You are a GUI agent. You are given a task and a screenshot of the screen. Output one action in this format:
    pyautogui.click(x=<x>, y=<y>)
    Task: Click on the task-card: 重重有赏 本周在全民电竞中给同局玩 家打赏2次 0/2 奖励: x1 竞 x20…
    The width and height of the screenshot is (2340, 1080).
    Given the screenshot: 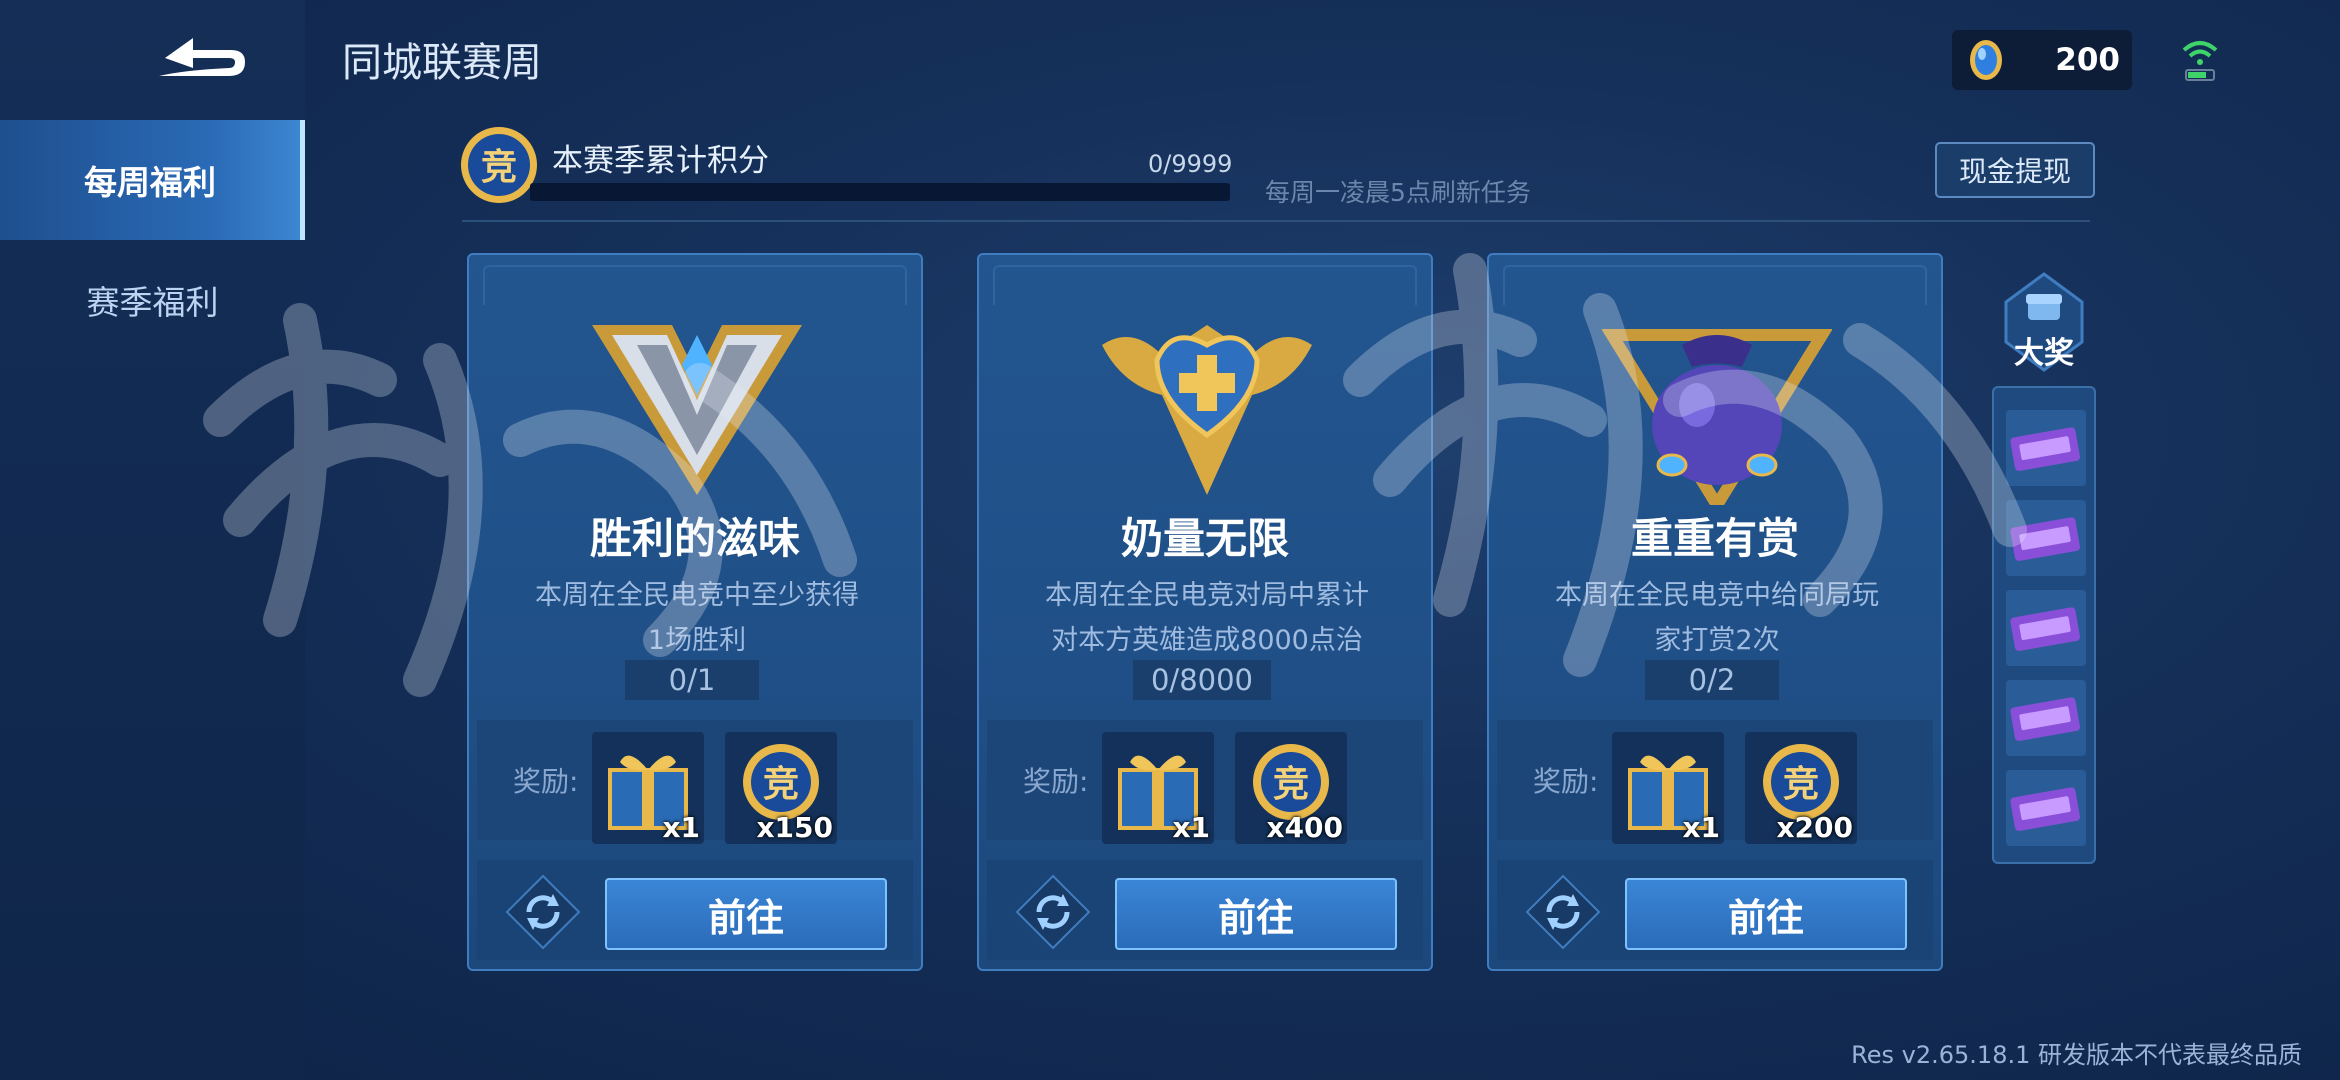 What is the action you would take?
    pyautogui.click(x=1715, y=612)
    